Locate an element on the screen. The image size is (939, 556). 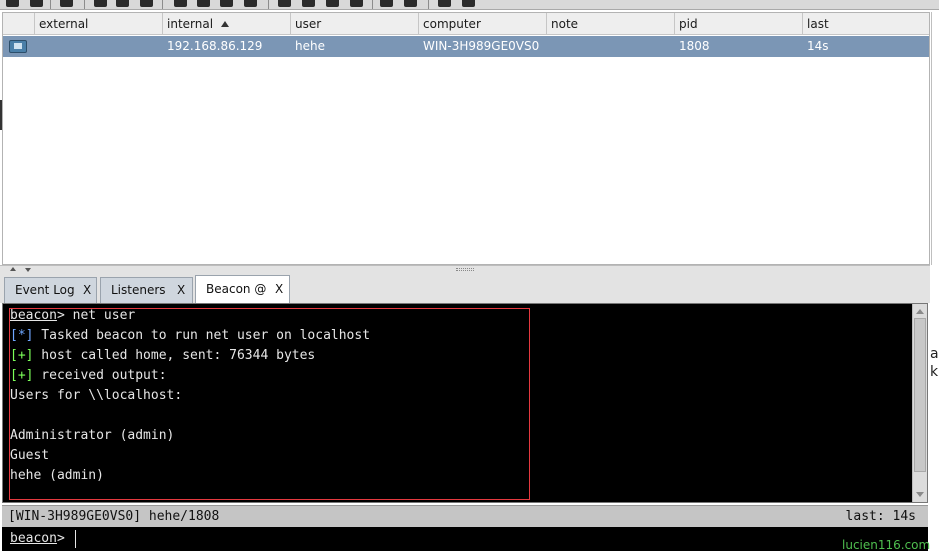
console-line: hehe (admin) is located at coordinates (57, 475).